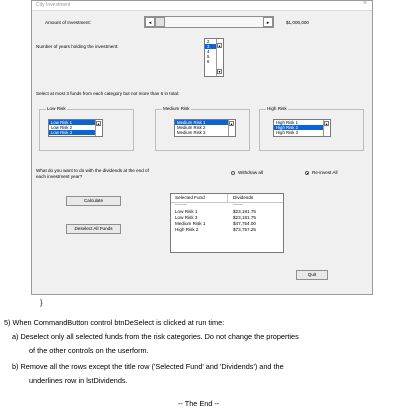 This screenshot has height=415, width=406. I want to click on frame-medium-title: Medium Risk, so click(176, 109).